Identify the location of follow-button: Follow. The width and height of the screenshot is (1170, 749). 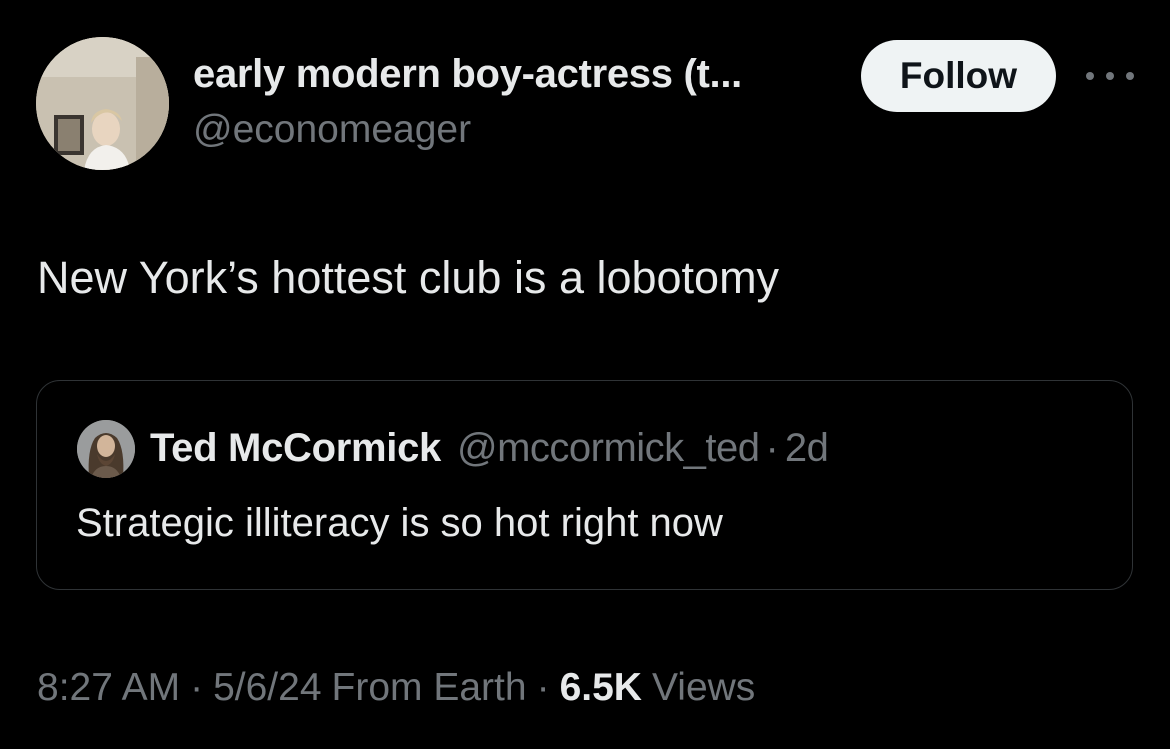
(958, 76).